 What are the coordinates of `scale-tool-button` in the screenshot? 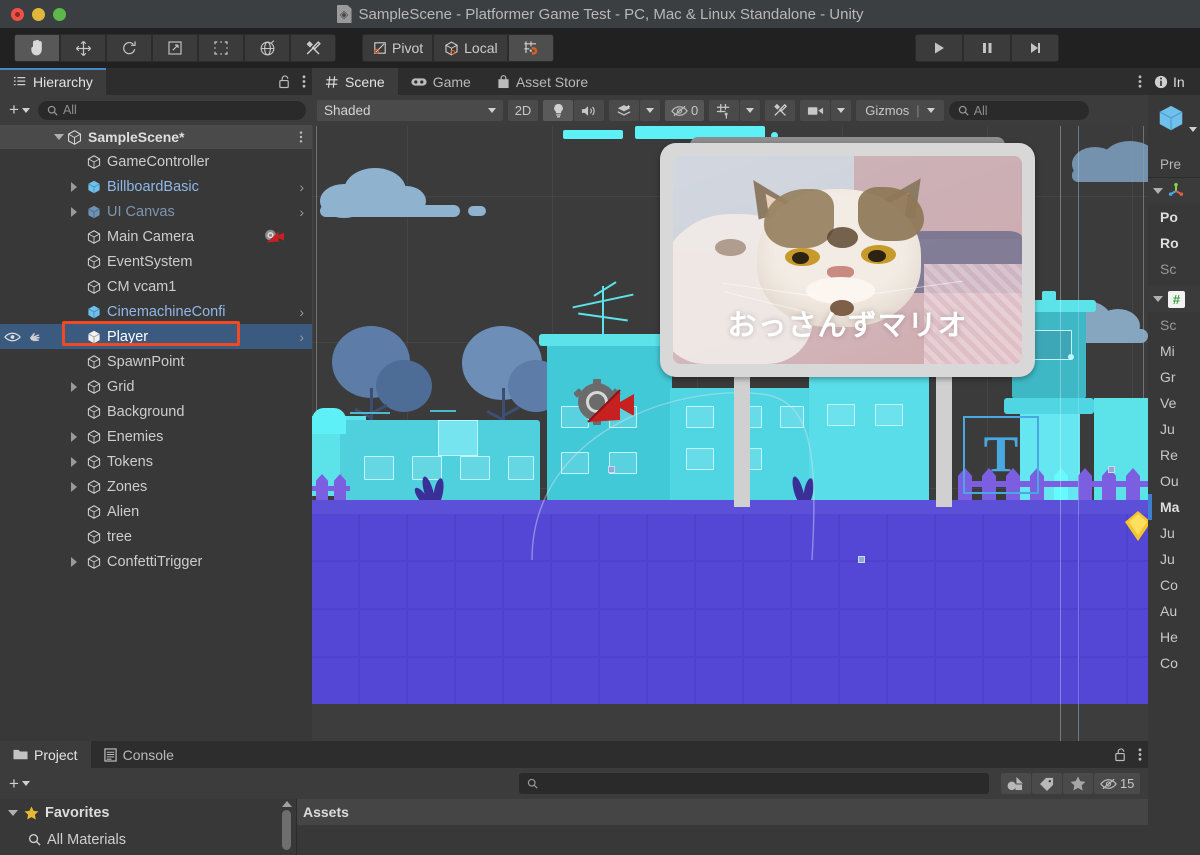 It's located at (175, 48).